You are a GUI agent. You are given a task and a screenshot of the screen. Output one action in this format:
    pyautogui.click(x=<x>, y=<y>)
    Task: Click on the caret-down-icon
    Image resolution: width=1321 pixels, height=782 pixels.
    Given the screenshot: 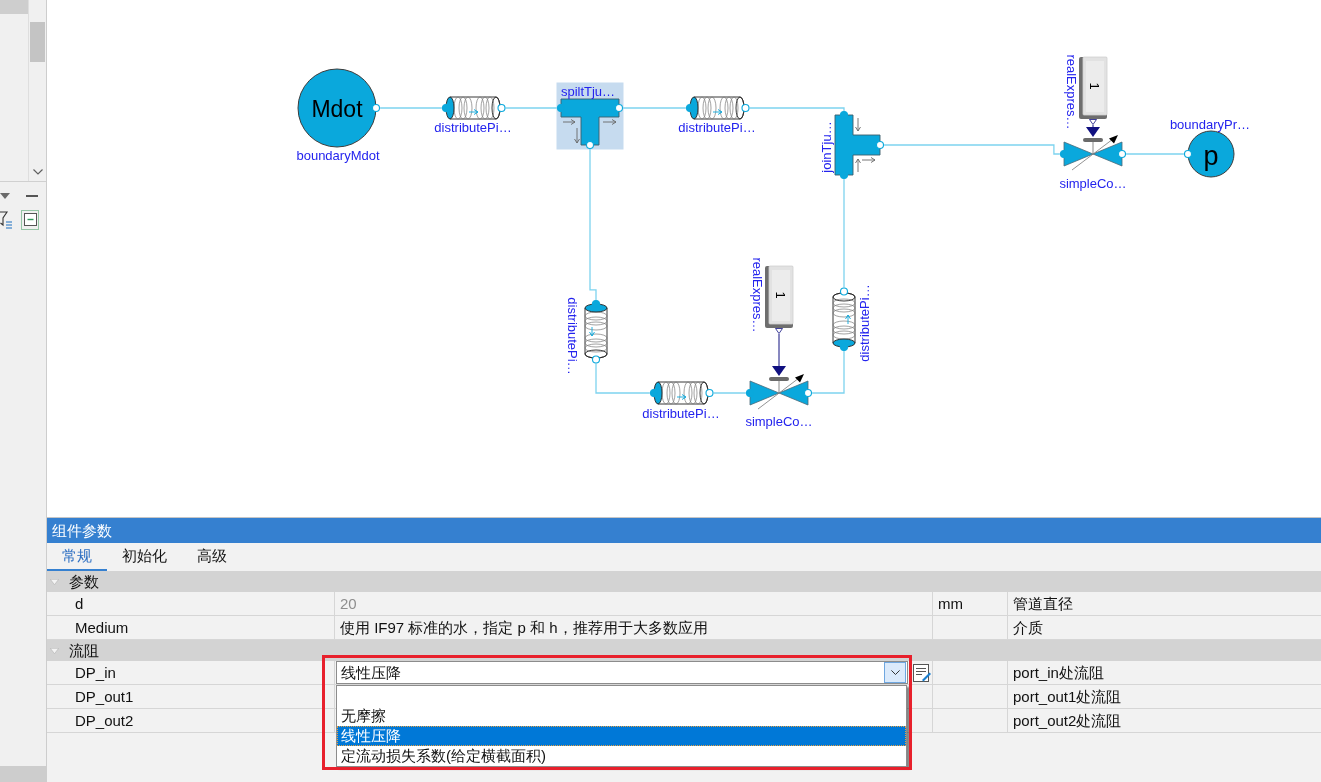 What is the action you would take?
    pyautogui.click(x=5, y=196)
    